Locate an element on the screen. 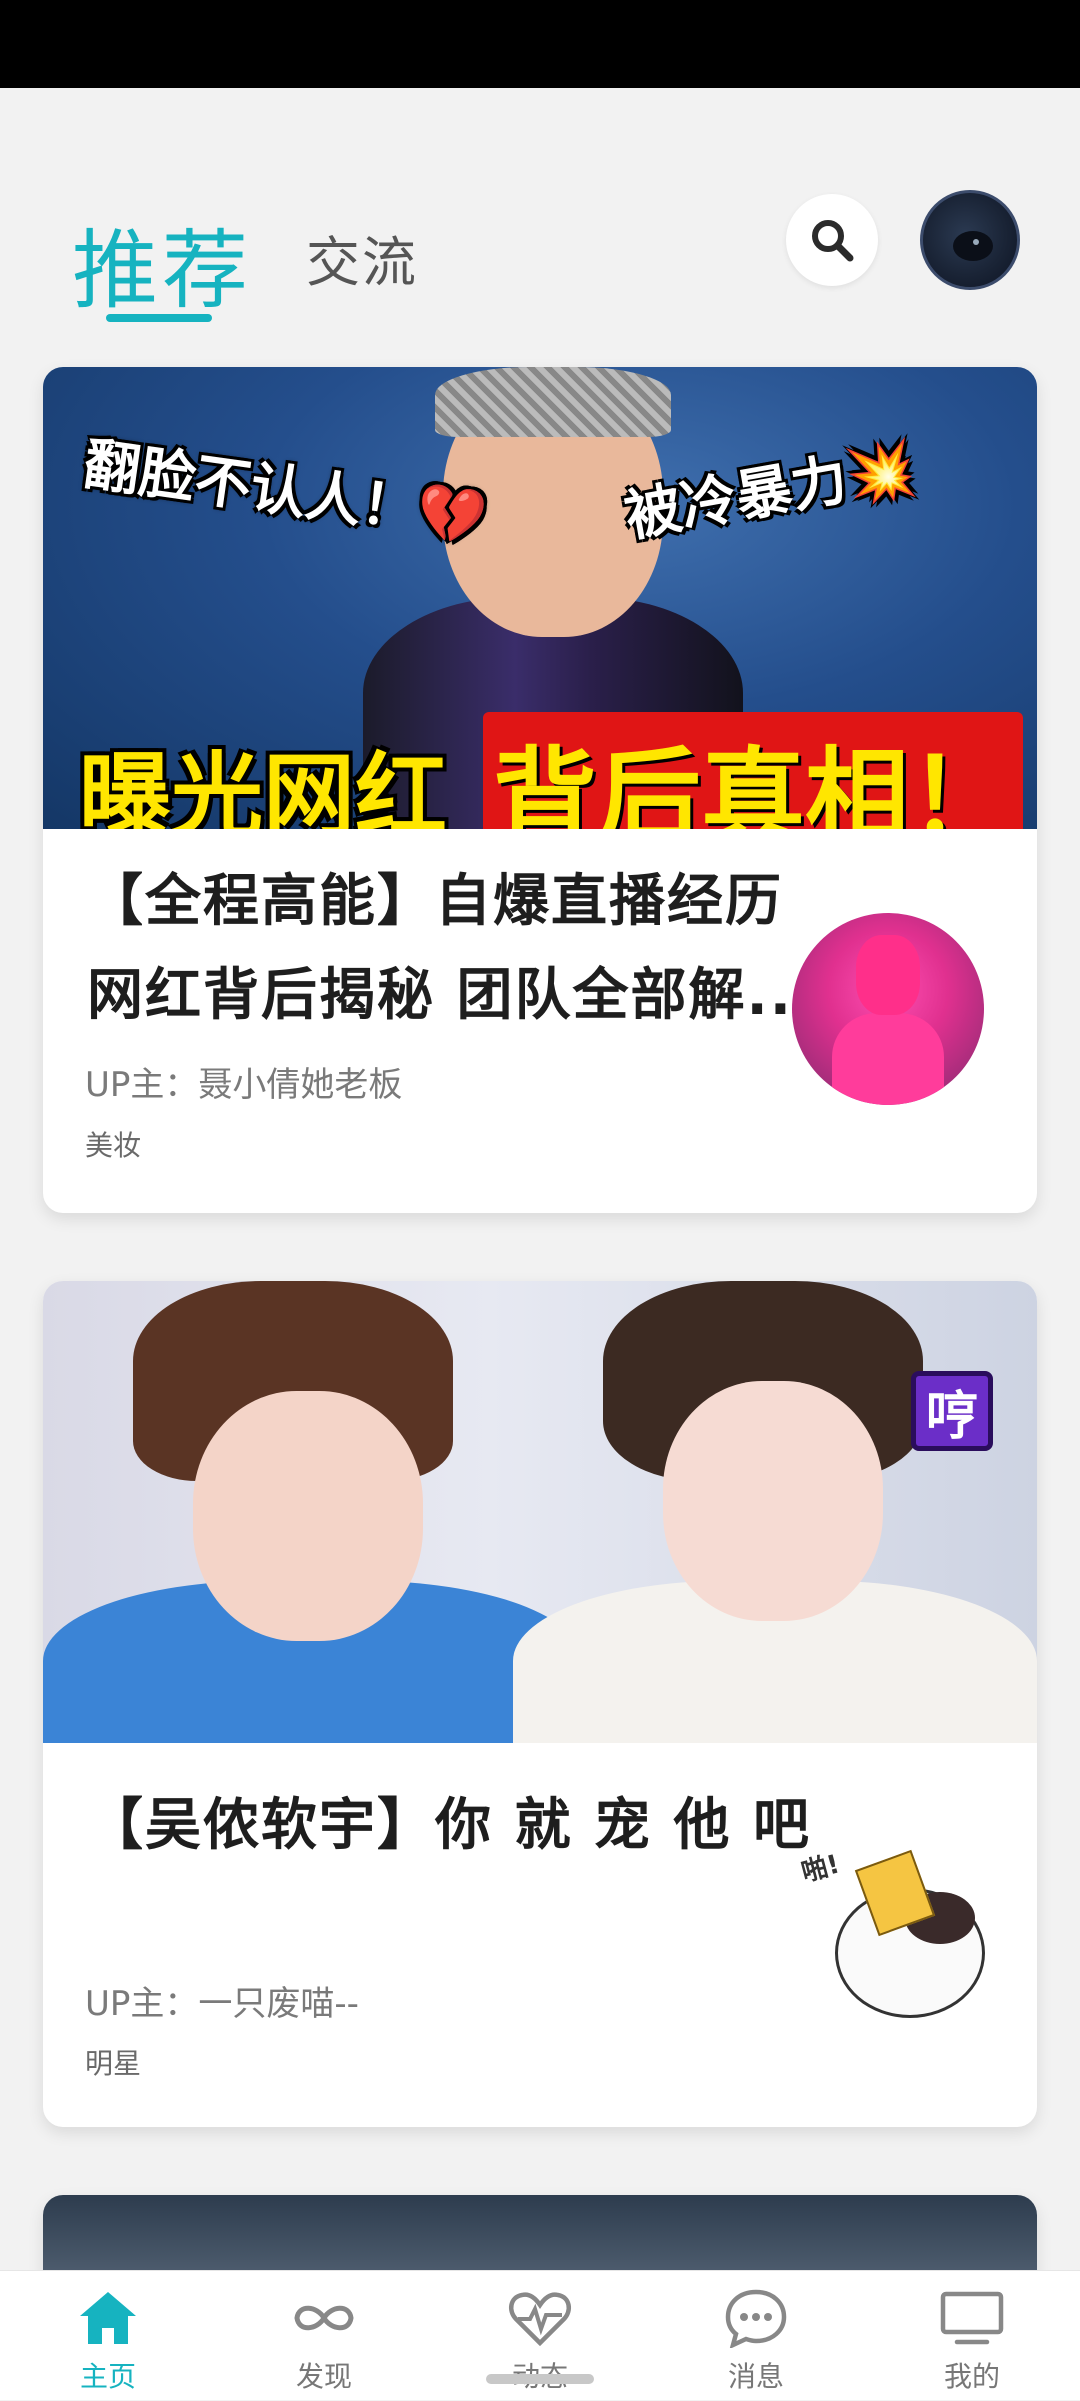 Image resolution: width=1080 pixels, height=2401 pixels. video-title-line: 【吴侬软宇】你 就 宠 他 吧 is located at coordinates (449, 1825).